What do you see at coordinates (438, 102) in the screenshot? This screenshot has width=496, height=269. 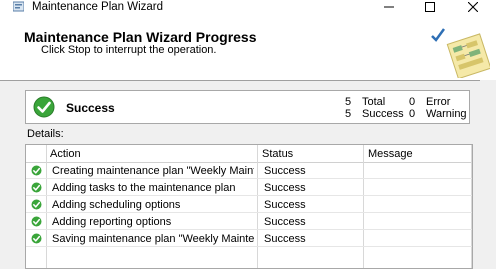 I see `error-label: Error` at bounding box center [438, 102].